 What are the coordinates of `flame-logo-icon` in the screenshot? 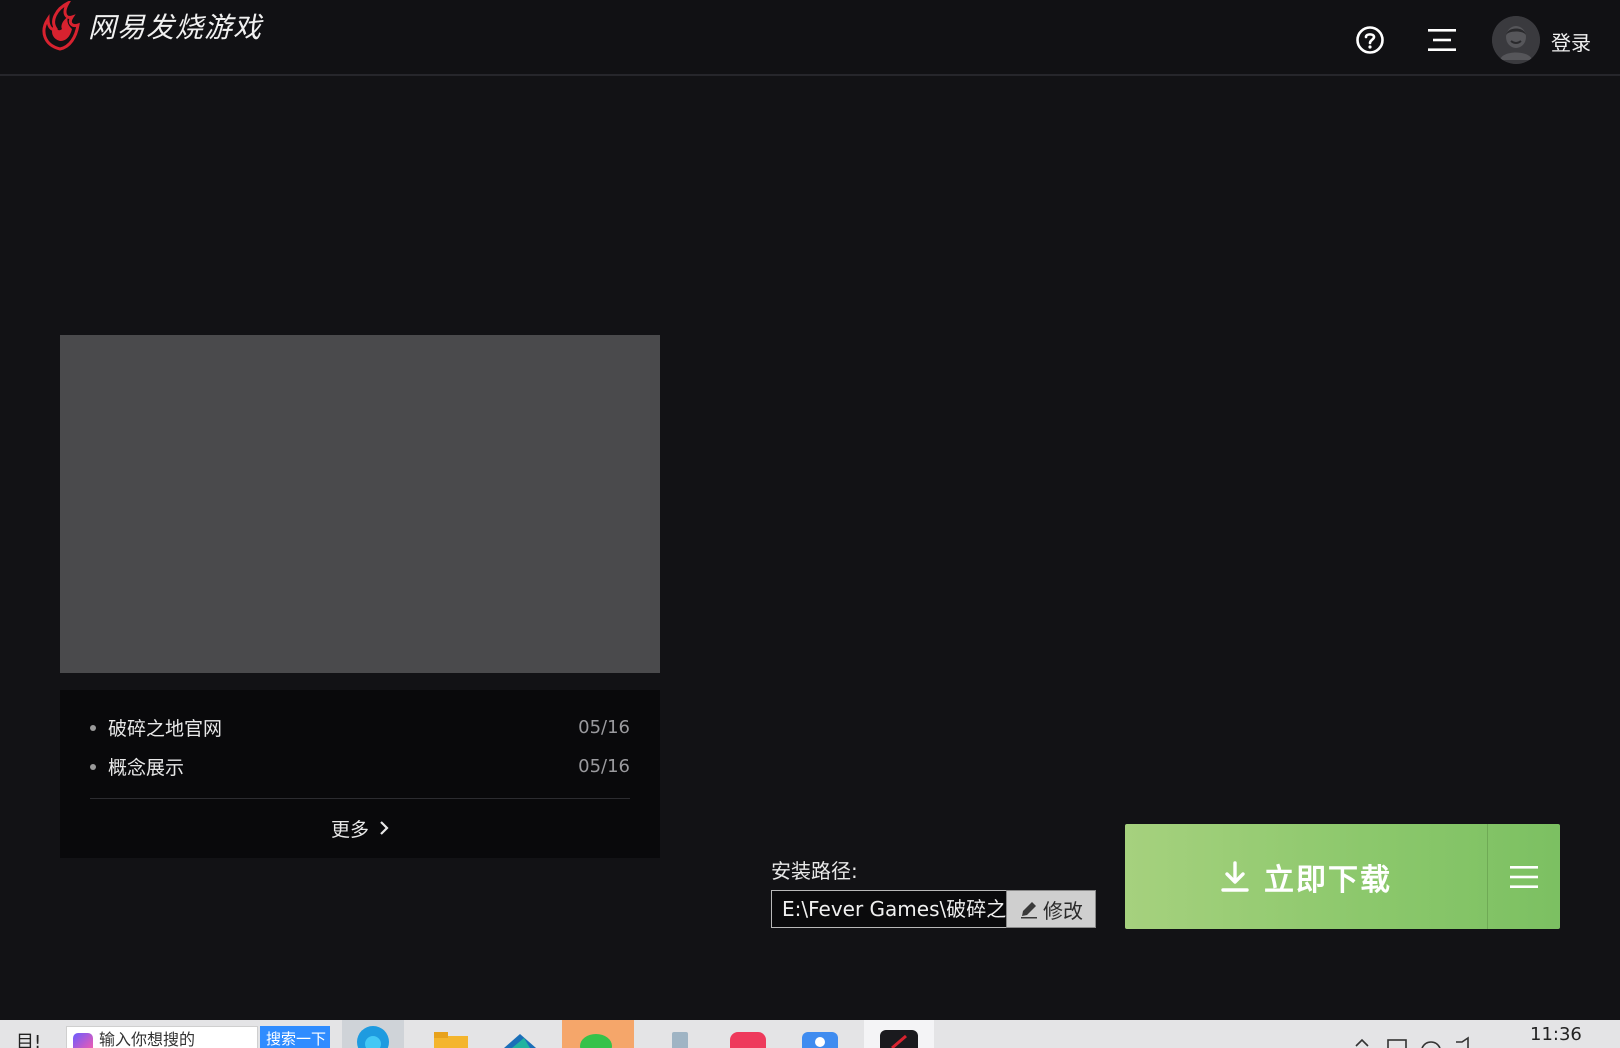 It's located at (61, 26).